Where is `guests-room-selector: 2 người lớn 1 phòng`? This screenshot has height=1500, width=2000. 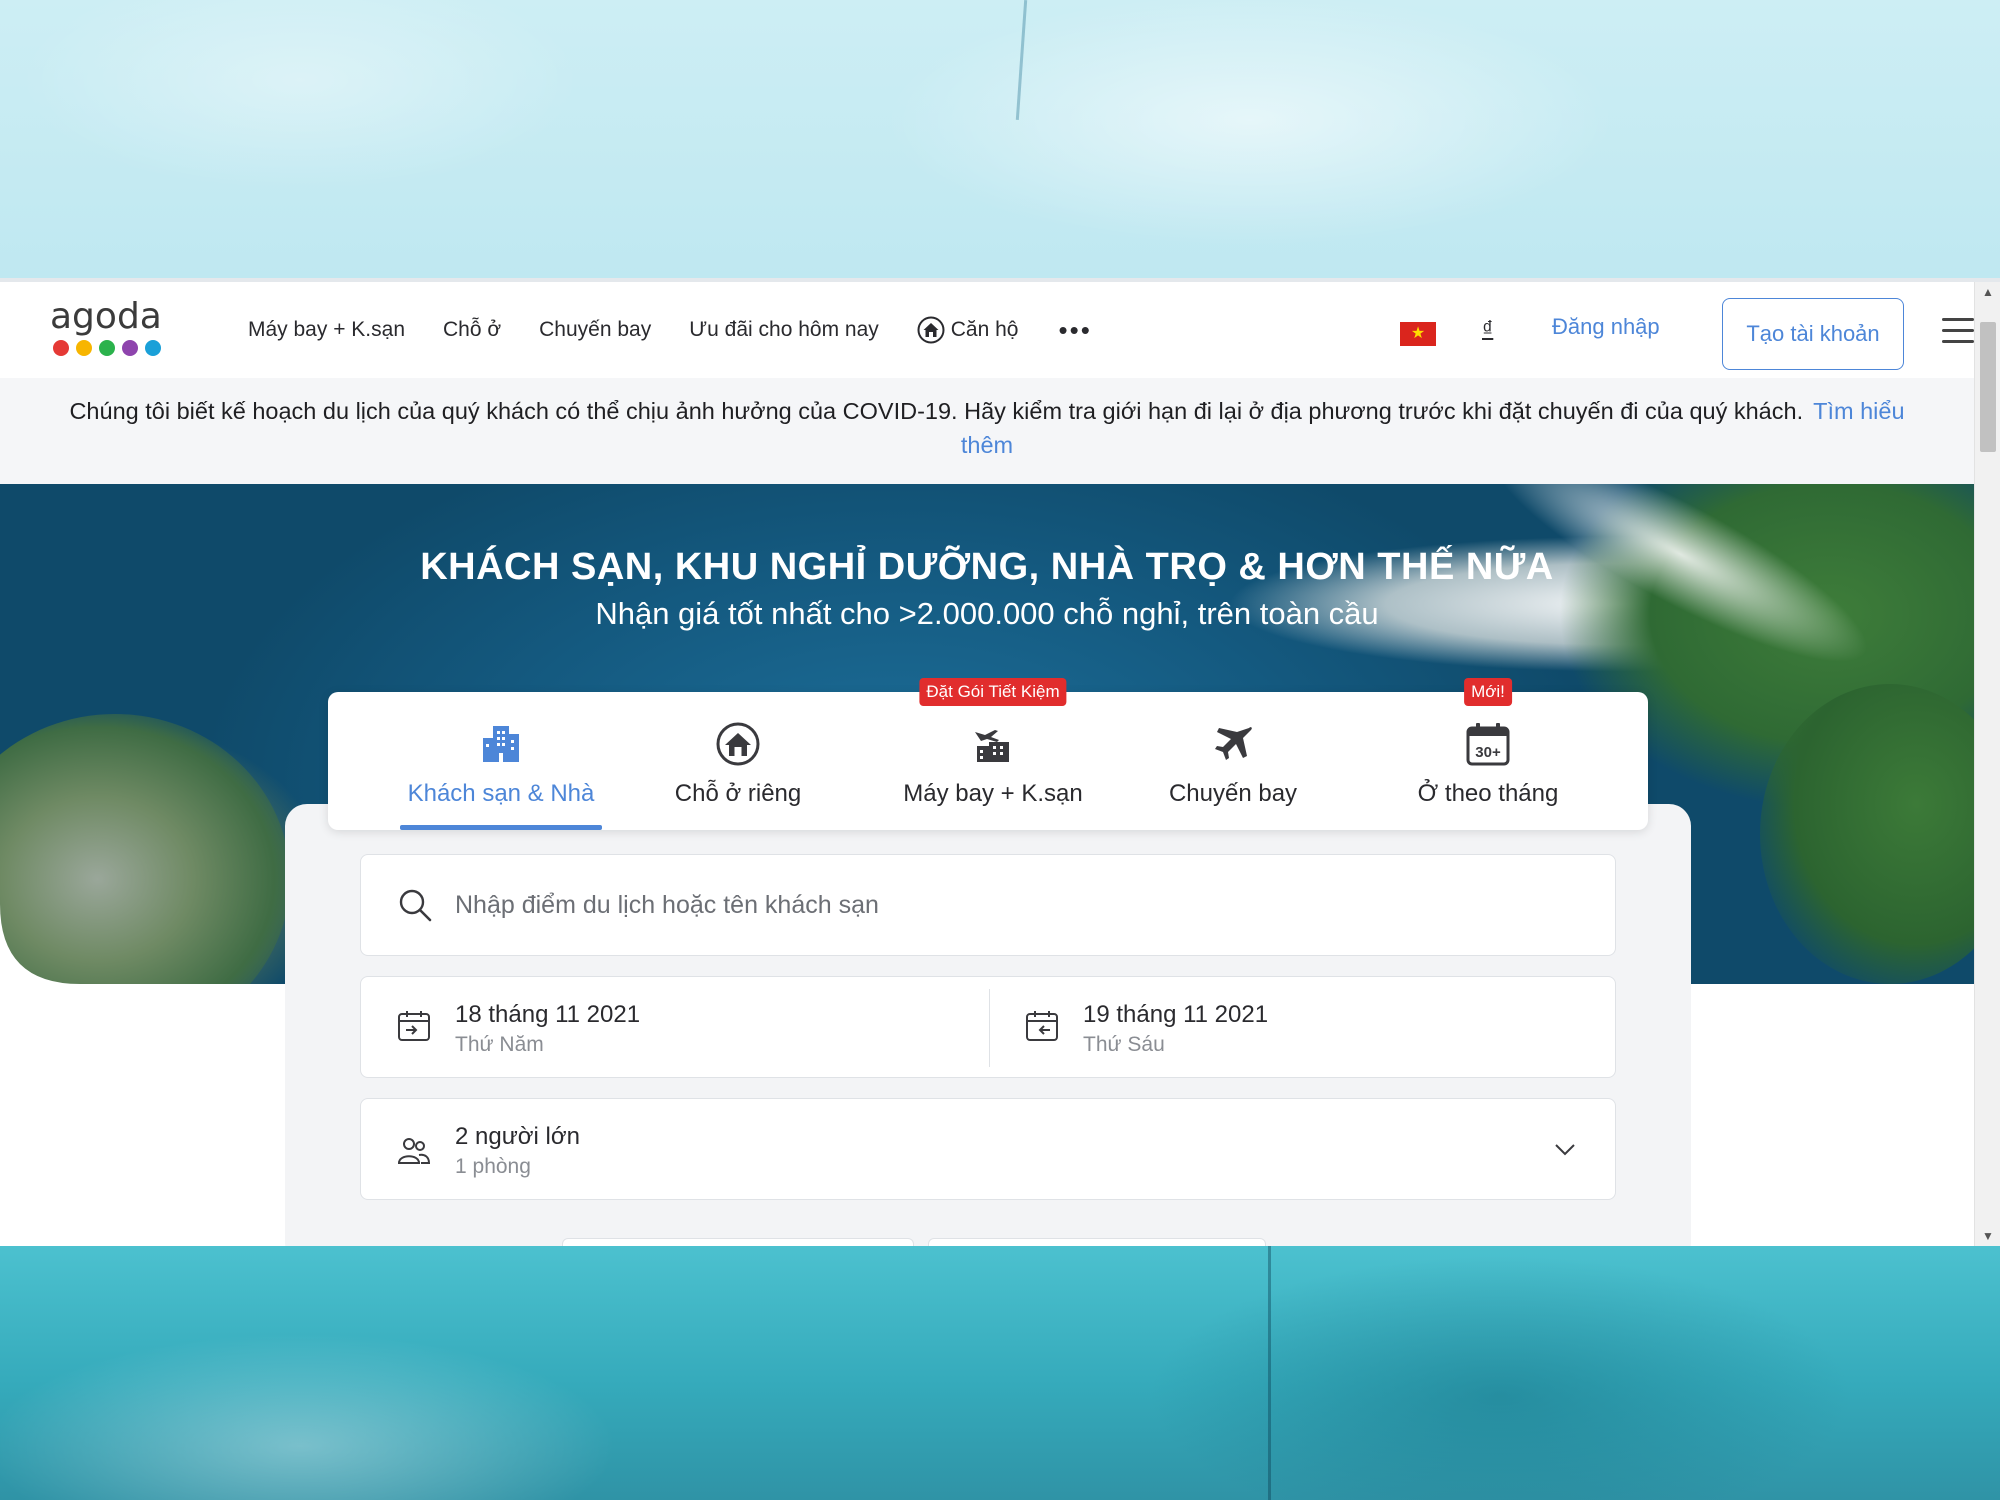 guests-room-selector: 2 người lớn 1 phòng is located at coordinates (988, 1149).